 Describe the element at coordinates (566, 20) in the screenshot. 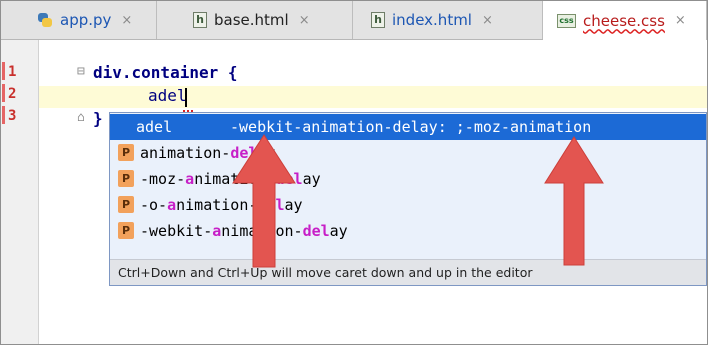

I see `css-file-icon: css` at that location.